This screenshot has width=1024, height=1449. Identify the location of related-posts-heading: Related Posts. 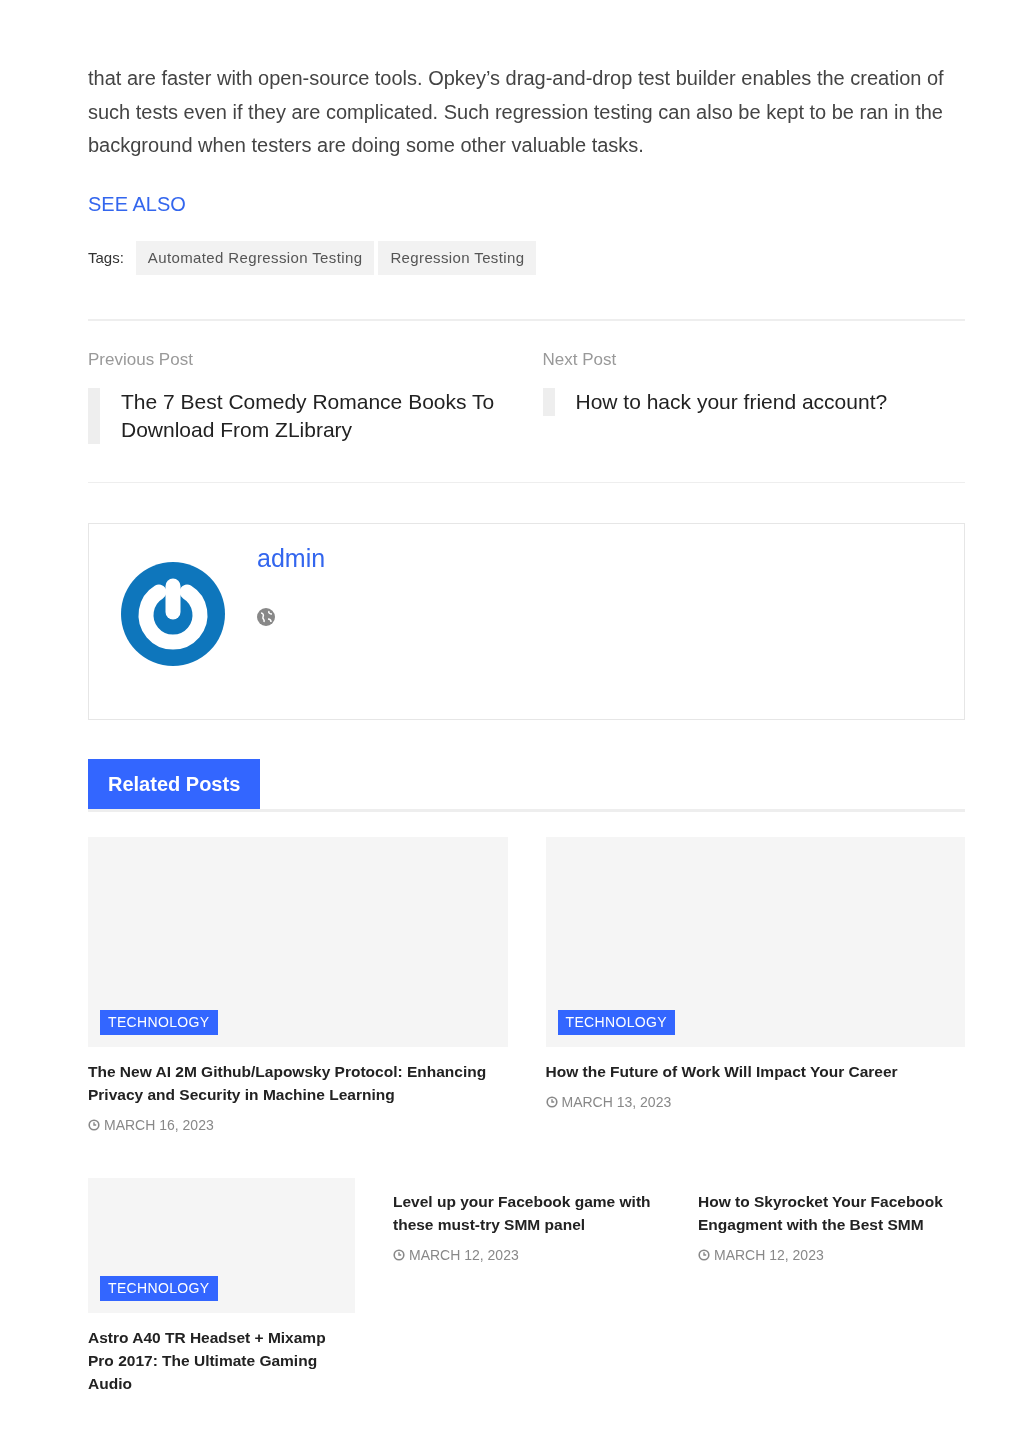
(174, 783).